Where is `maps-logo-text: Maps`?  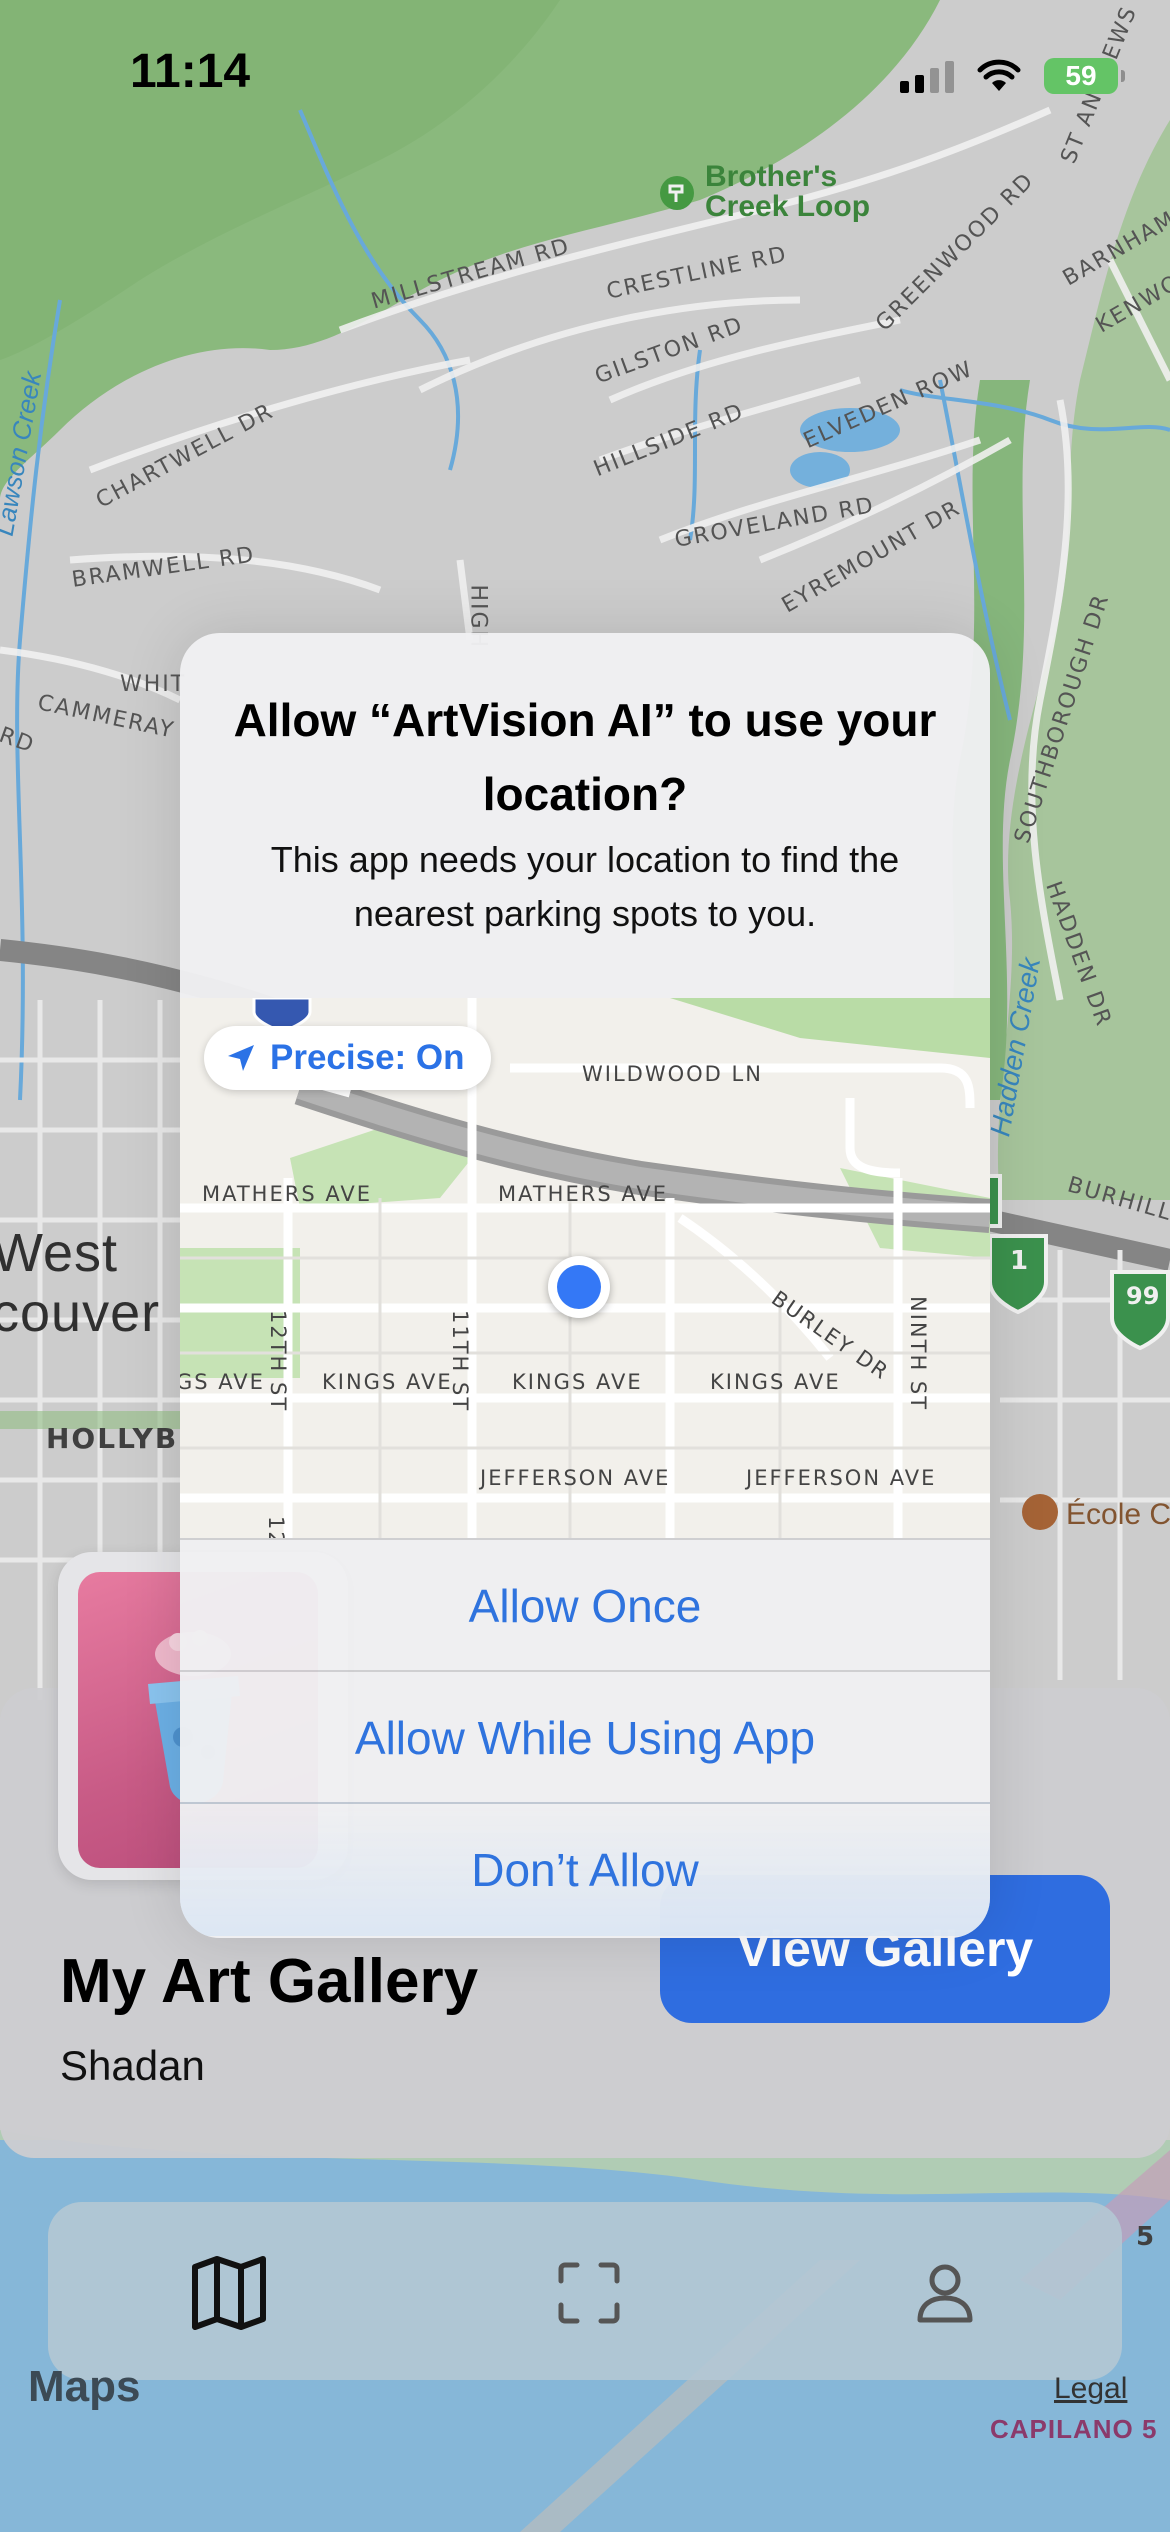 maps-logo-text: Maps is located at coordinates (84, 2386).